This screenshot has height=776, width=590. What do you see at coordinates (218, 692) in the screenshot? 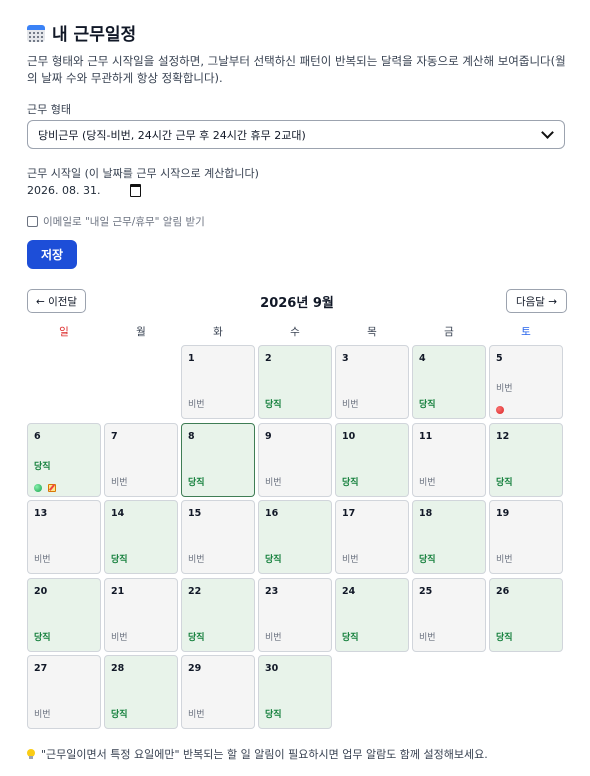
I see `day-cell: 29 비번` at bounding box center [218, 692].